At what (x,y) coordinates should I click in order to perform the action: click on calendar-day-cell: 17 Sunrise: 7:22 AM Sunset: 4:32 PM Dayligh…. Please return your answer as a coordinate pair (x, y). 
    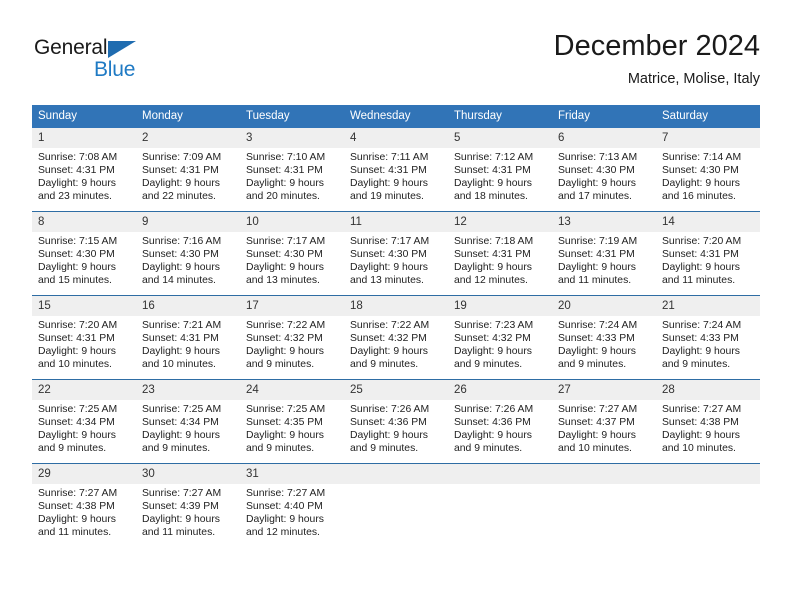
    Looking at the image, I should click on (292, 337).